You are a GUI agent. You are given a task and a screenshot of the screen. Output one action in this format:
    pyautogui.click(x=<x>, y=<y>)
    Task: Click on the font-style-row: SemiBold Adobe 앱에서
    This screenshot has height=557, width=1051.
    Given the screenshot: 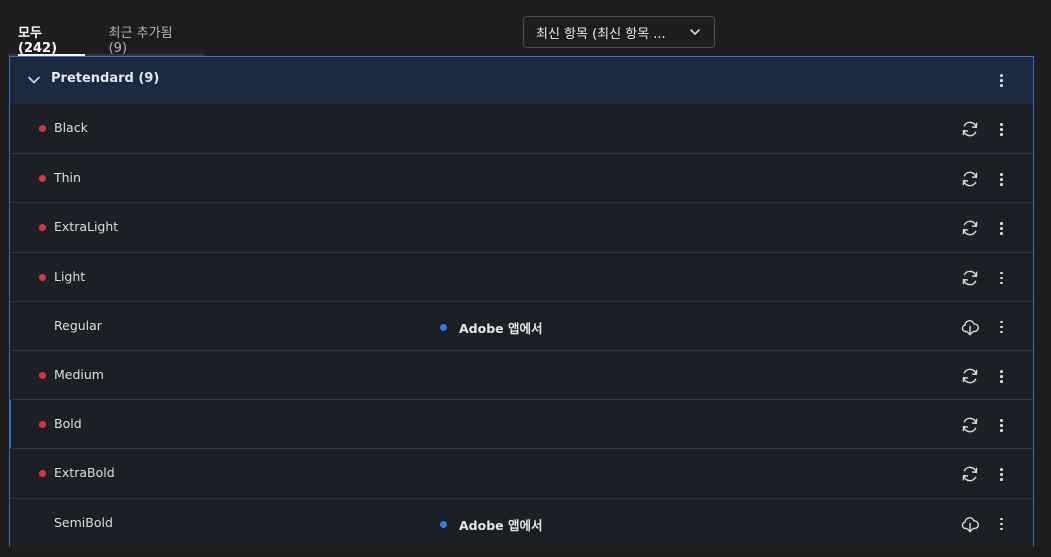 What is the action you would take?
    pyautogui.click(x=521, y=522)
    